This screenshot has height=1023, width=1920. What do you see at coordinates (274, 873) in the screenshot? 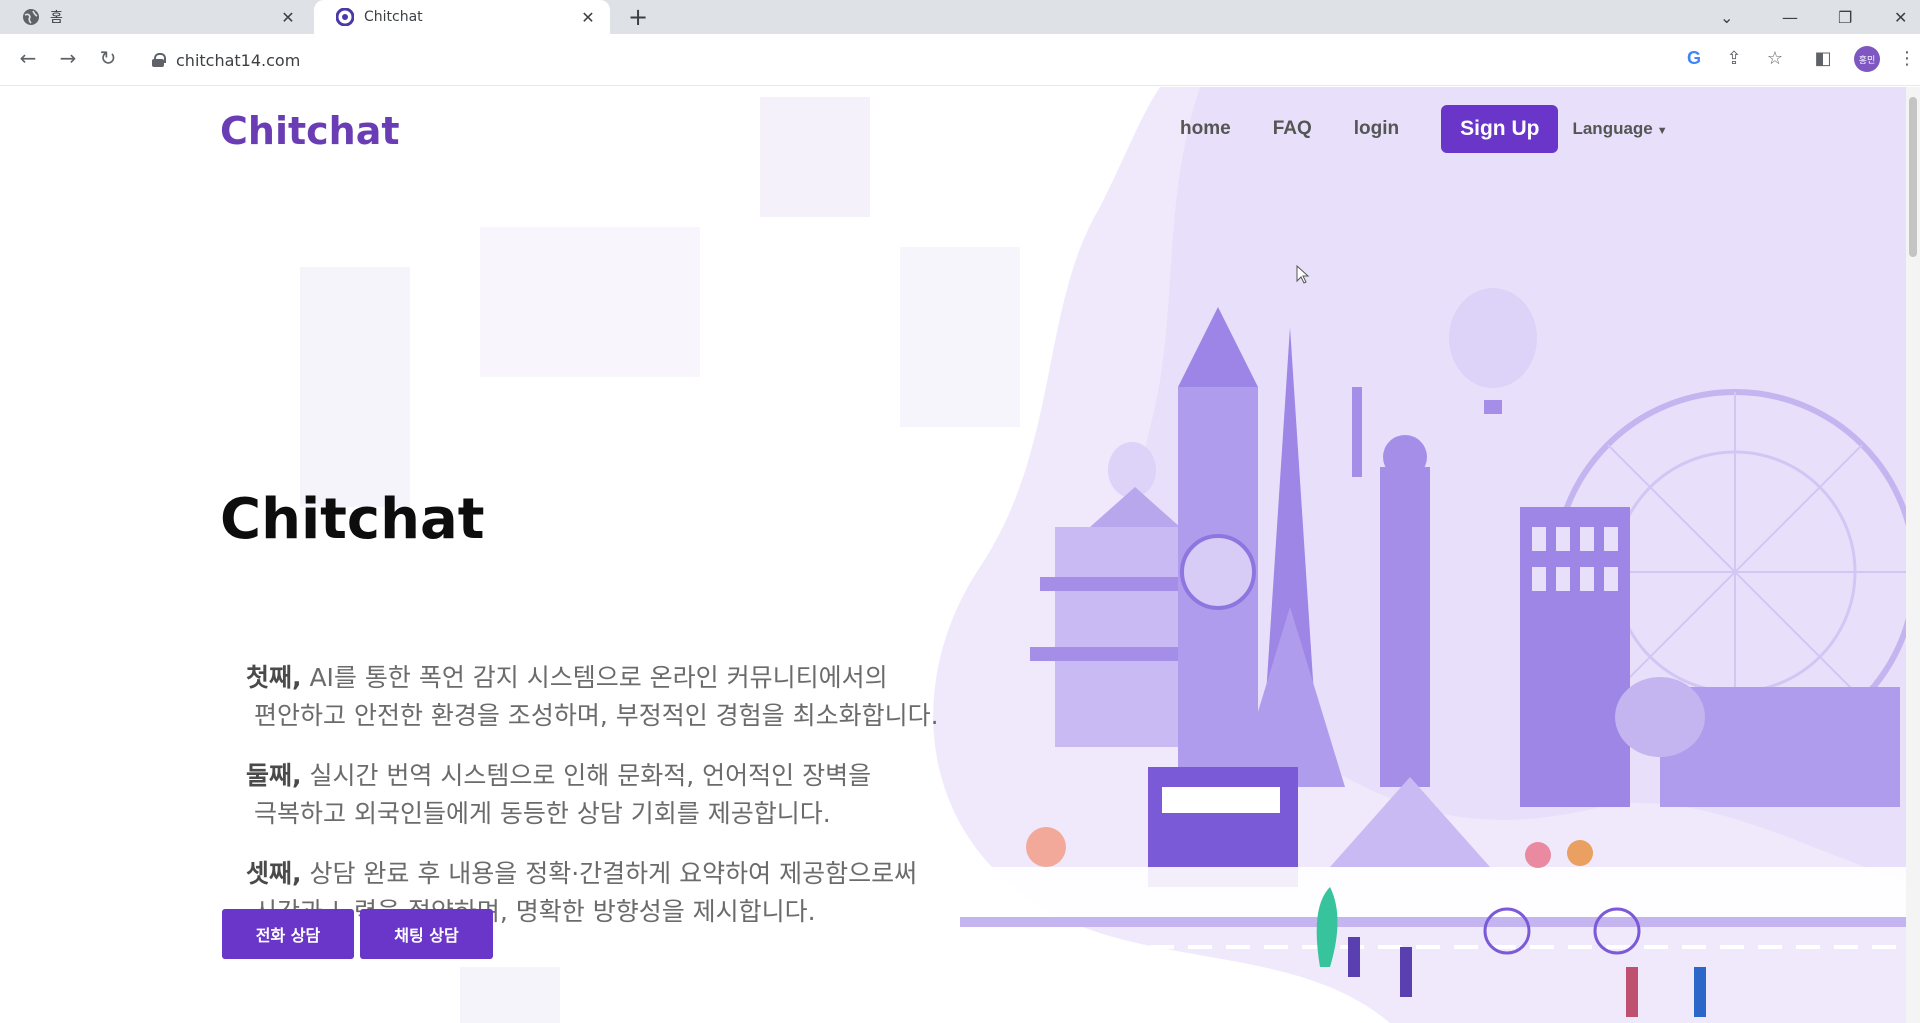
I see `point-lead: 셋째,` at bounding box center [274, 873].